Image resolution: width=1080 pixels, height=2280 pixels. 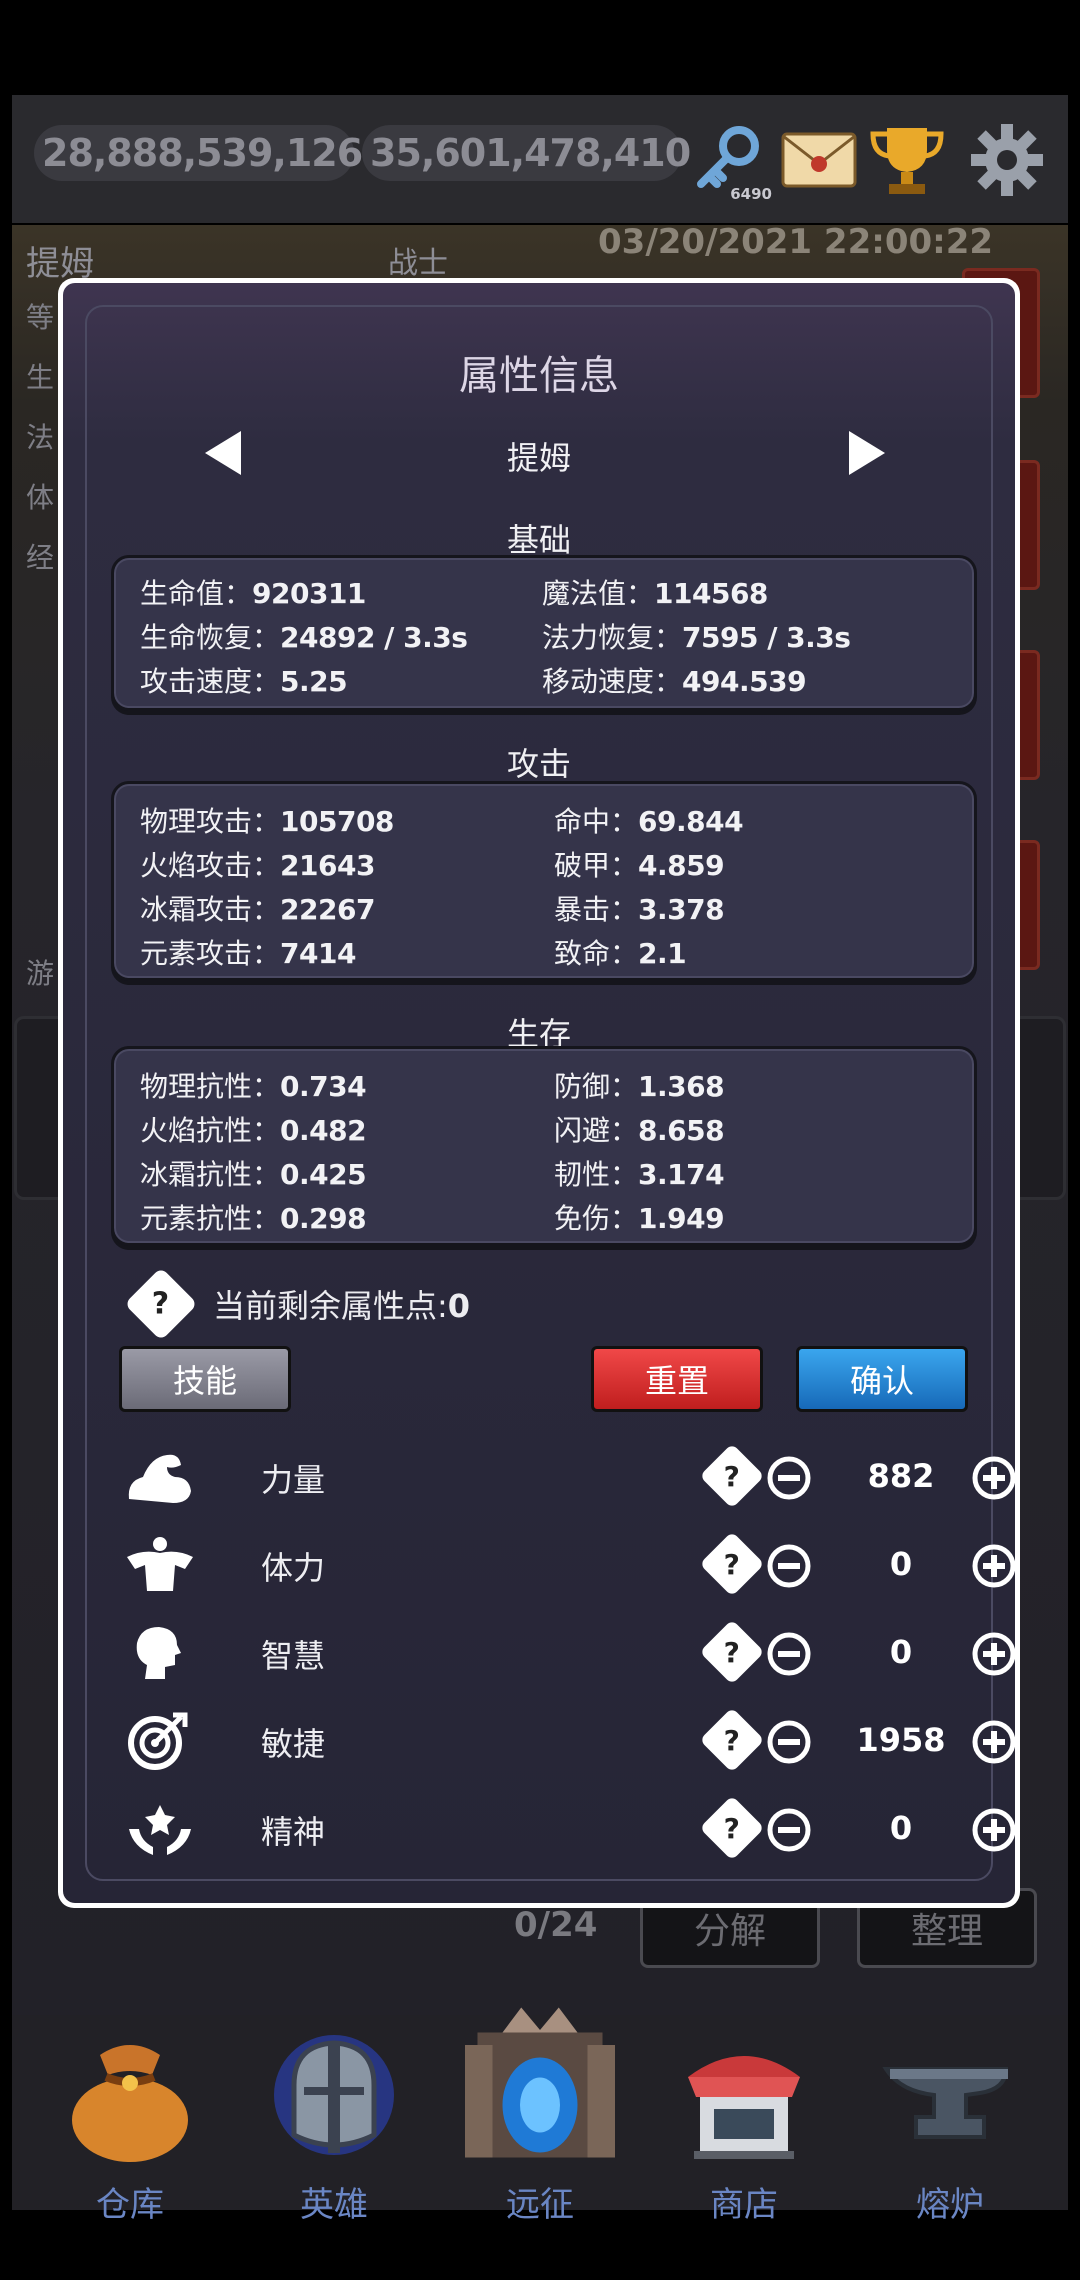 What do you see at coordinates (727, 160) in the screenshot?
I see `key-icon: 6490` at bounding box center [727, 160].